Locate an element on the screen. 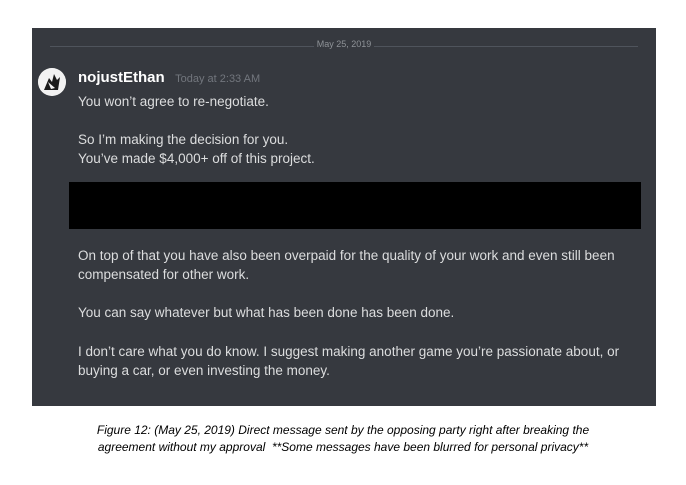 The height and width of the screenshot is (485, 686). message-timestamp: Today at 2:33 AM is located at coordinates (218, 79).